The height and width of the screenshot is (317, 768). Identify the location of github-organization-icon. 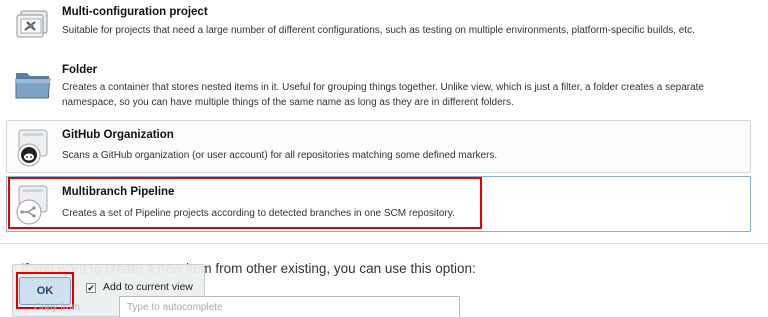
(33, 150).